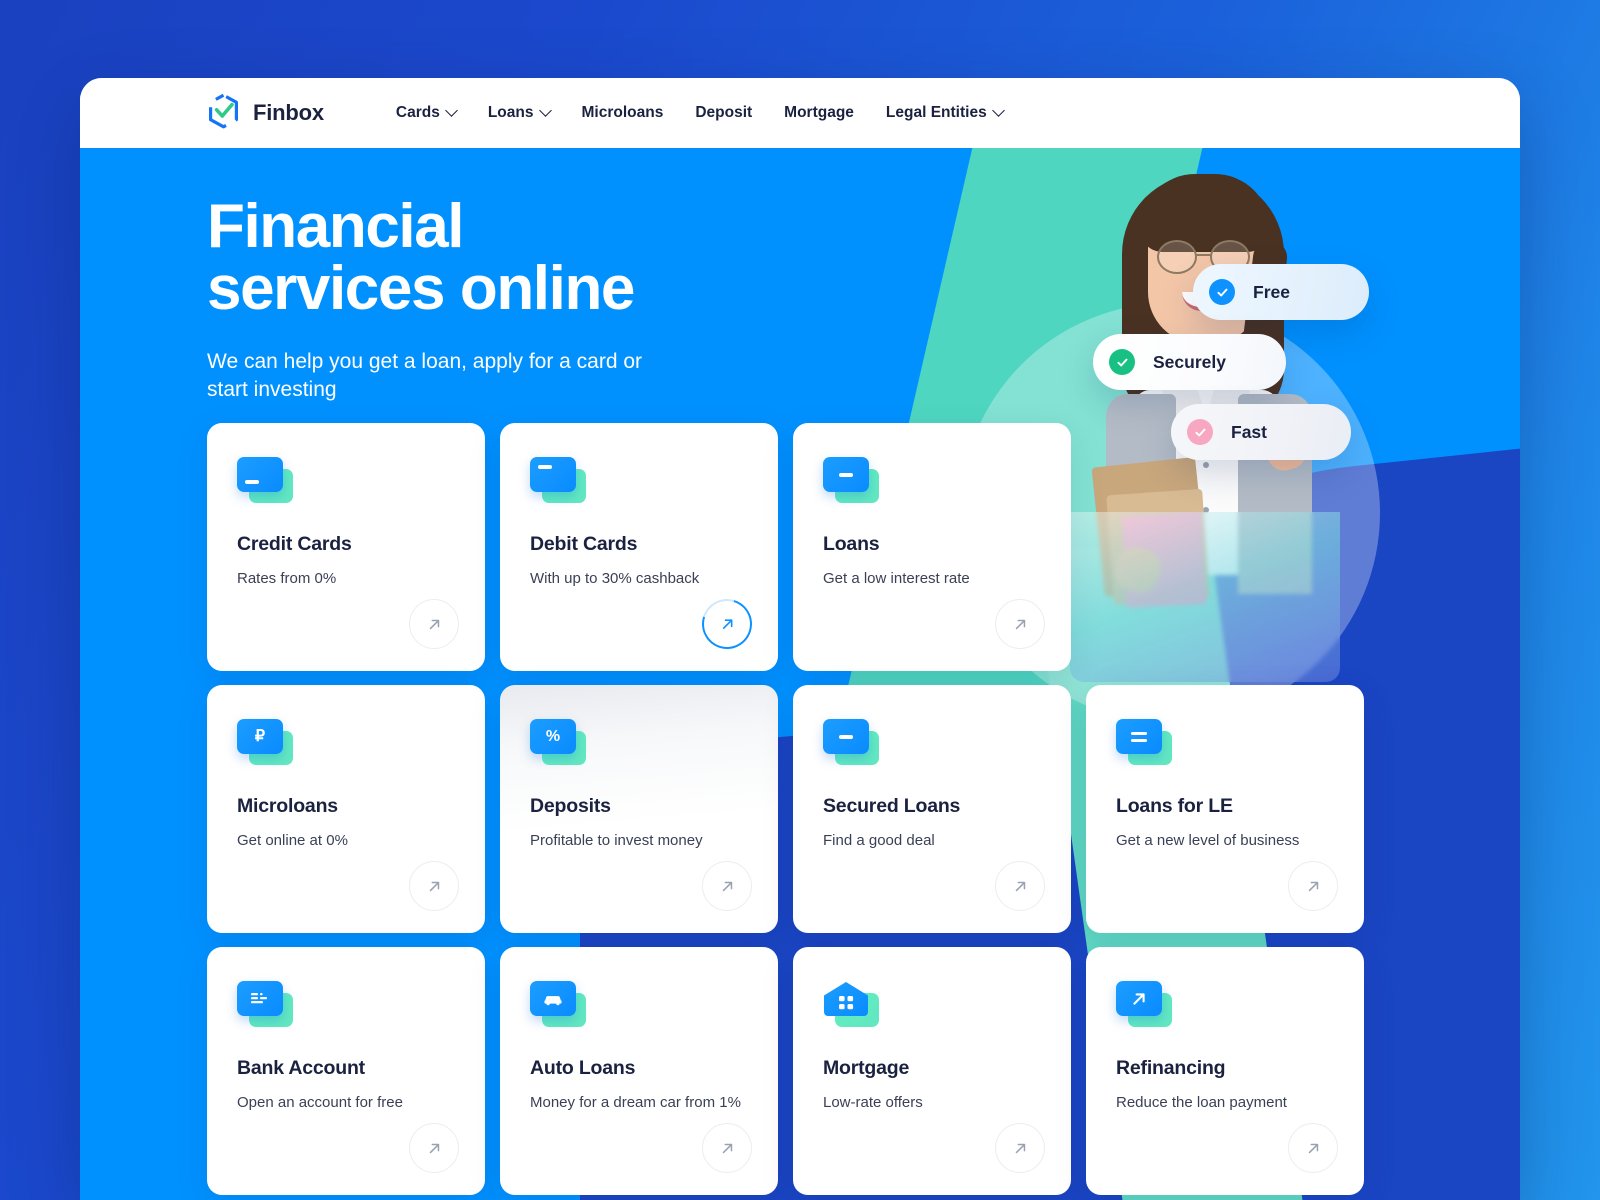  Describe the element at coordinates (558, 480) in the screenshot. I see `debit-card-icon` at that location.